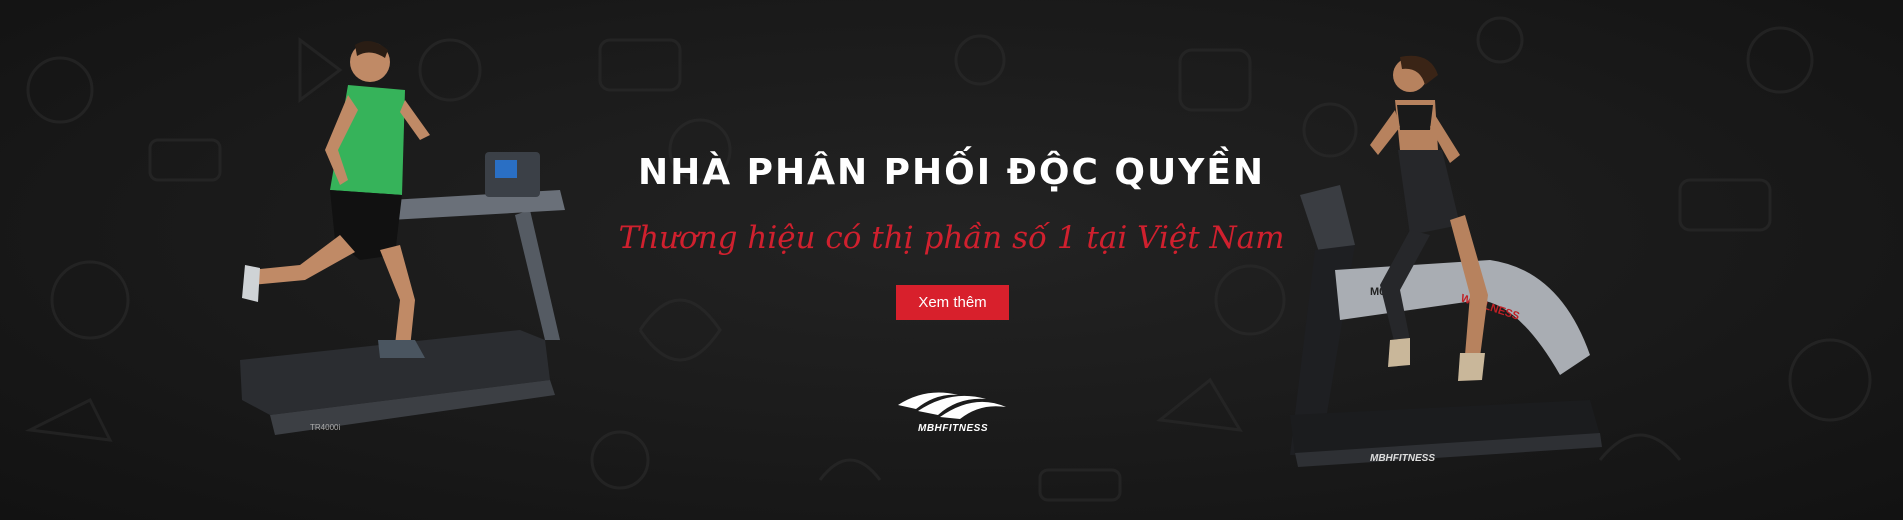 The height and width of the screenshot is (520, 1903). Describe the element at coordinates (951, 172) in the screenshot. I see `banner-headline: NHÀ PHÂN PHỐI ĐỘC QUYỀN` at that location.